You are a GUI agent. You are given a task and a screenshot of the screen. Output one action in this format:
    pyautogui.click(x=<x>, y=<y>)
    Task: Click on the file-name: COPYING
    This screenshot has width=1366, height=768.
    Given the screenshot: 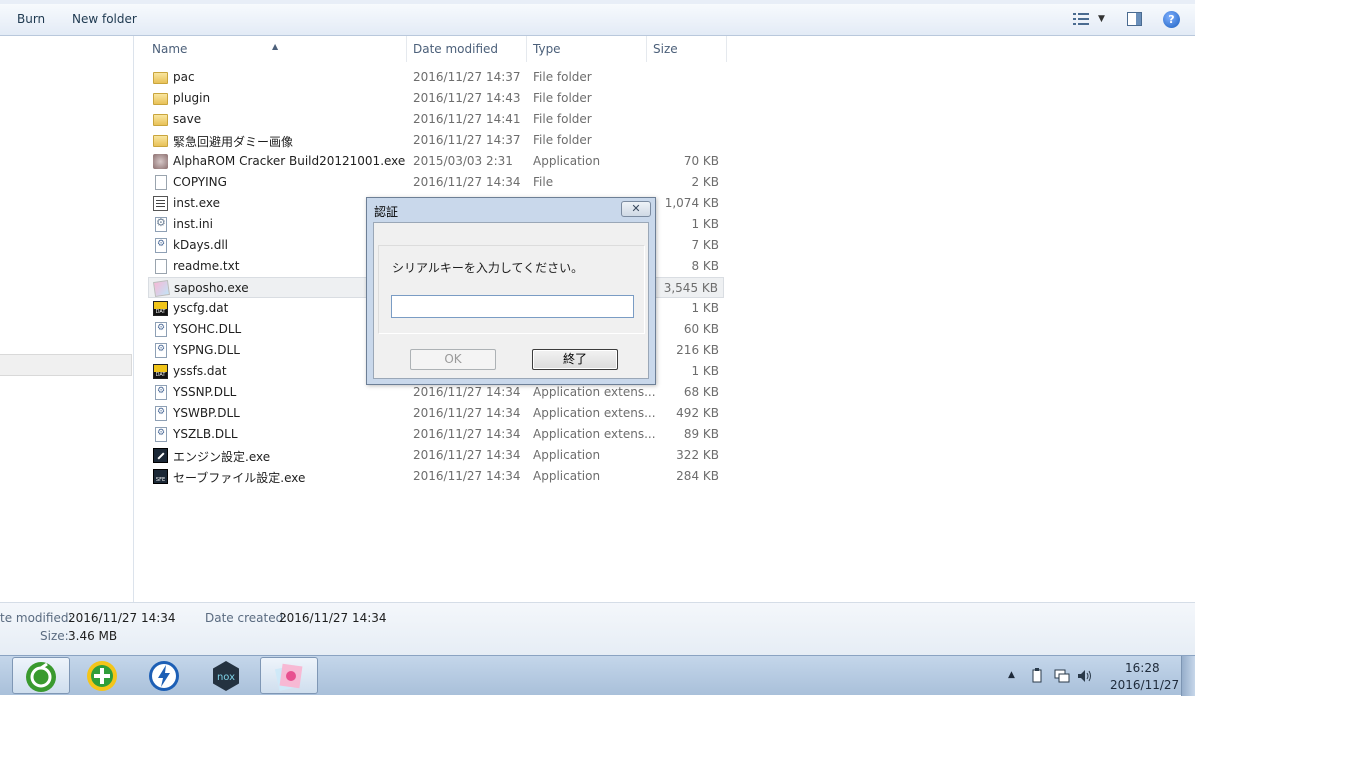 What is the action you would take?
    pyautogui.click(x=200, y=182)
    